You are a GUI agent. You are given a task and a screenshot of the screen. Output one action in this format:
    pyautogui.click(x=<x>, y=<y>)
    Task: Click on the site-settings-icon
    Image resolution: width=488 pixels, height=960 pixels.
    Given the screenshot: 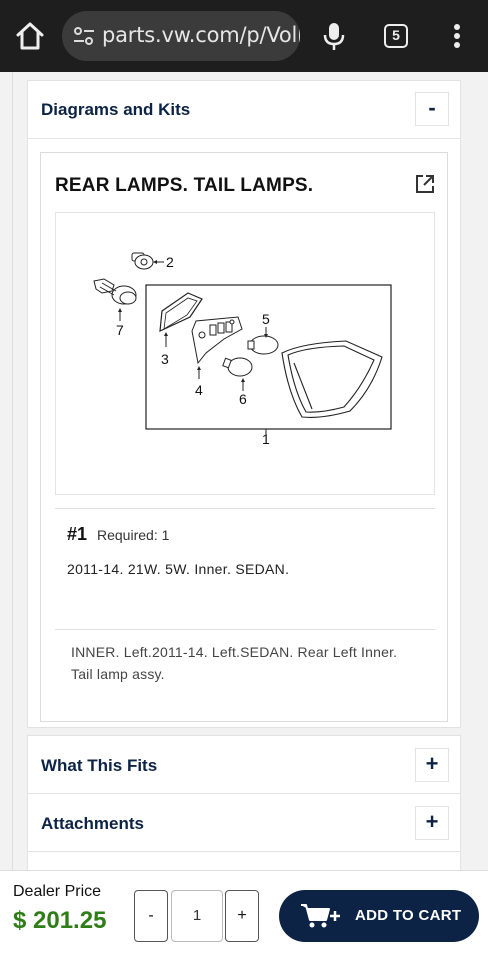 What is the action you would take?
    pyautogui.click(x=84, y=36)
    